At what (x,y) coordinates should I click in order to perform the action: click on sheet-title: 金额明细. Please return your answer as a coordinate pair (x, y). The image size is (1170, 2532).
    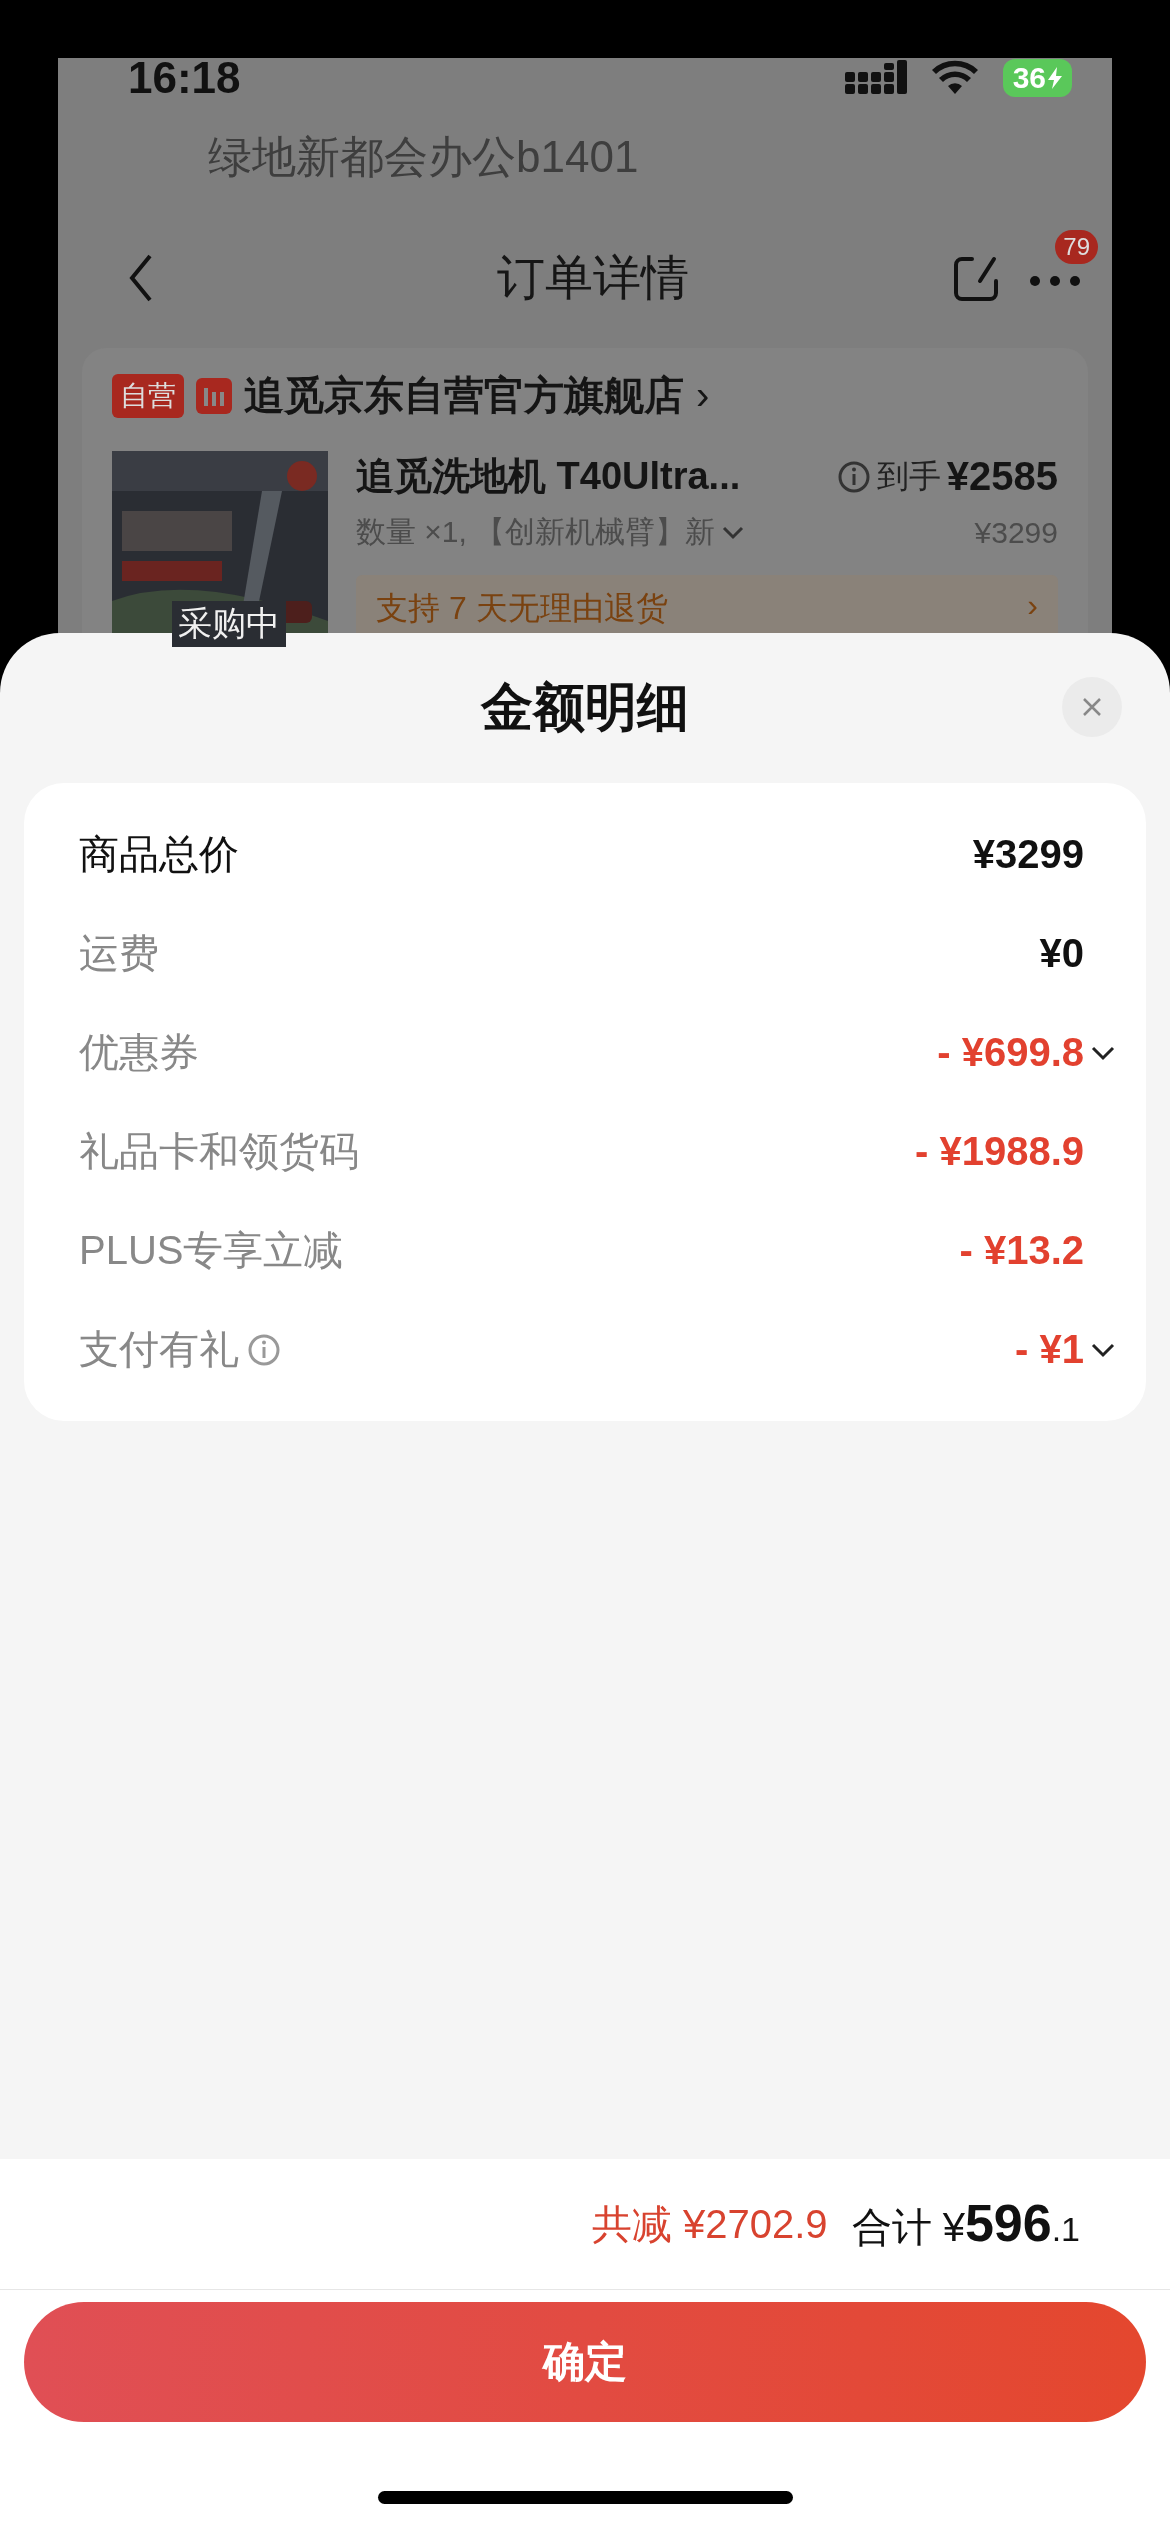
    Looking at the image, I should click on (585, 707).